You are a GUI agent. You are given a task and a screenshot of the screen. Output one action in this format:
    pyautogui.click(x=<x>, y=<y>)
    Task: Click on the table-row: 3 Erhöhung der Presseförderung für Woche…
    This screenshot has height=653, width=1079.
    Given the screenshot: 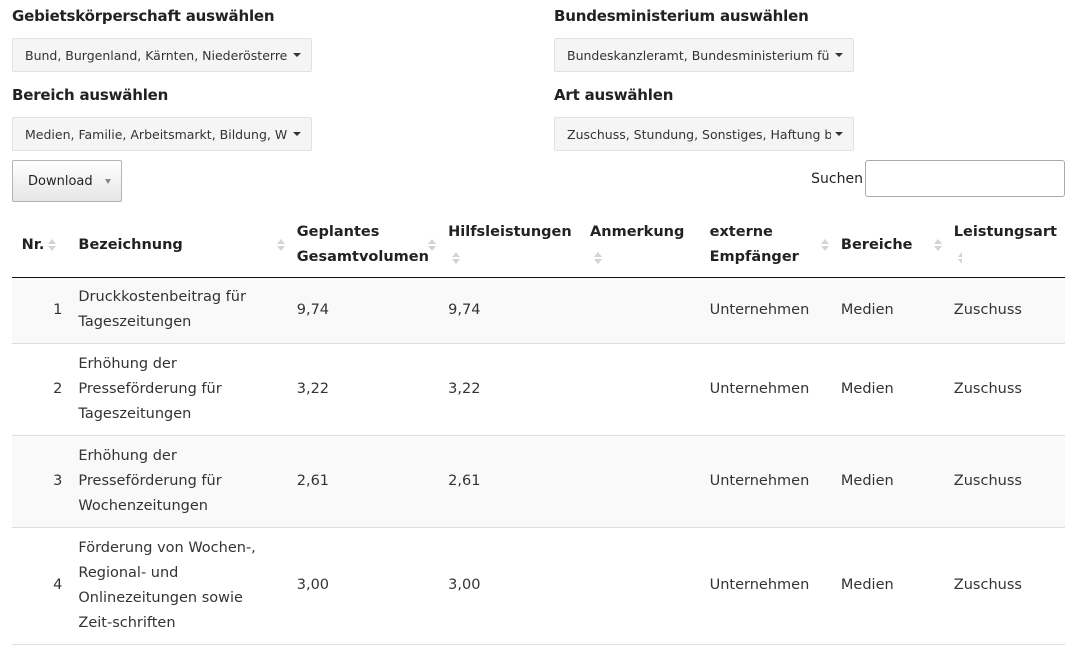 What is the action you would take?
    pyautogui.click(x=538, y=481)
    